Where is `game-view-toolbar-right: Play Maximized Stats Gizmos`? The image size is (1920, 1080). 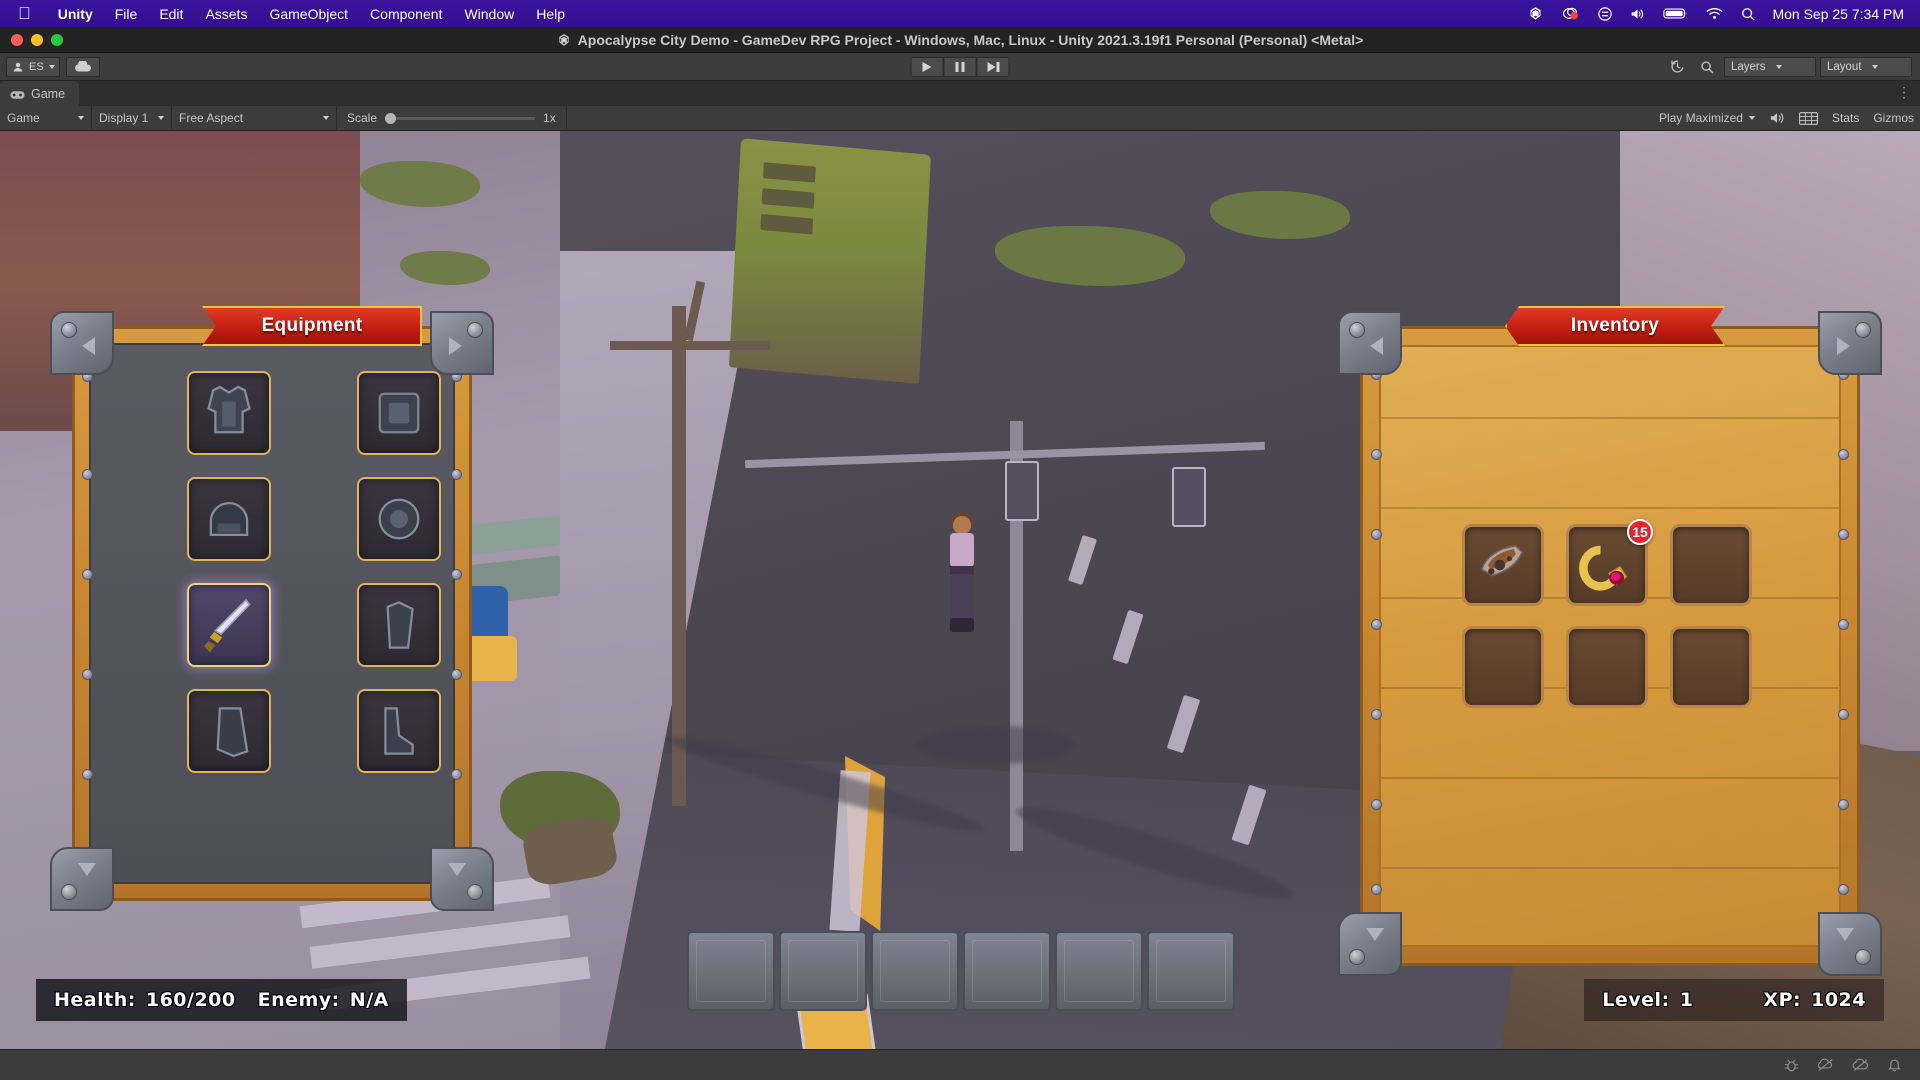
game-view-toolbar-right: Play Maximized Stats Gizmos is located at coordinates (1786, 118).